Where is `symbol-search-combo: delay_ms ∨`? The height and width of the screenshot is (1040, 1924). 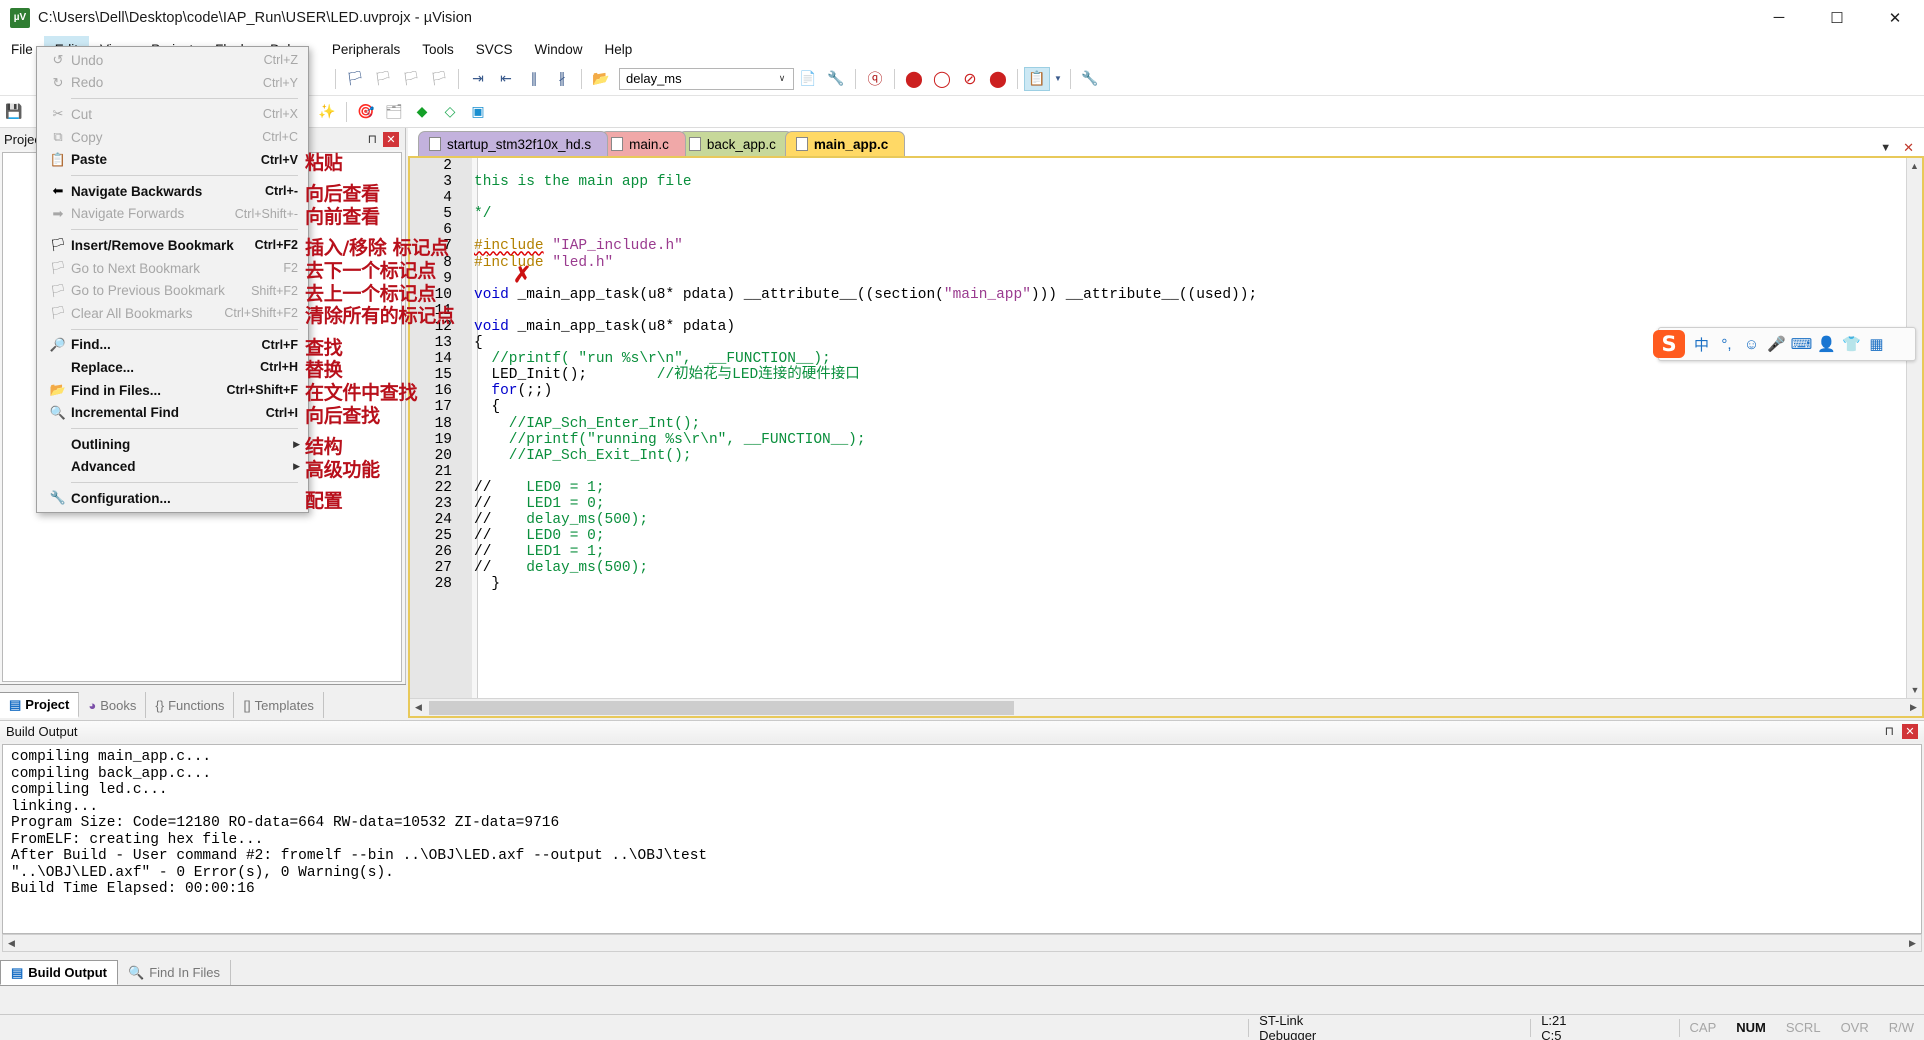
symbol-search-combo: delay_ms ∨ is located at coordinates (706, 78).